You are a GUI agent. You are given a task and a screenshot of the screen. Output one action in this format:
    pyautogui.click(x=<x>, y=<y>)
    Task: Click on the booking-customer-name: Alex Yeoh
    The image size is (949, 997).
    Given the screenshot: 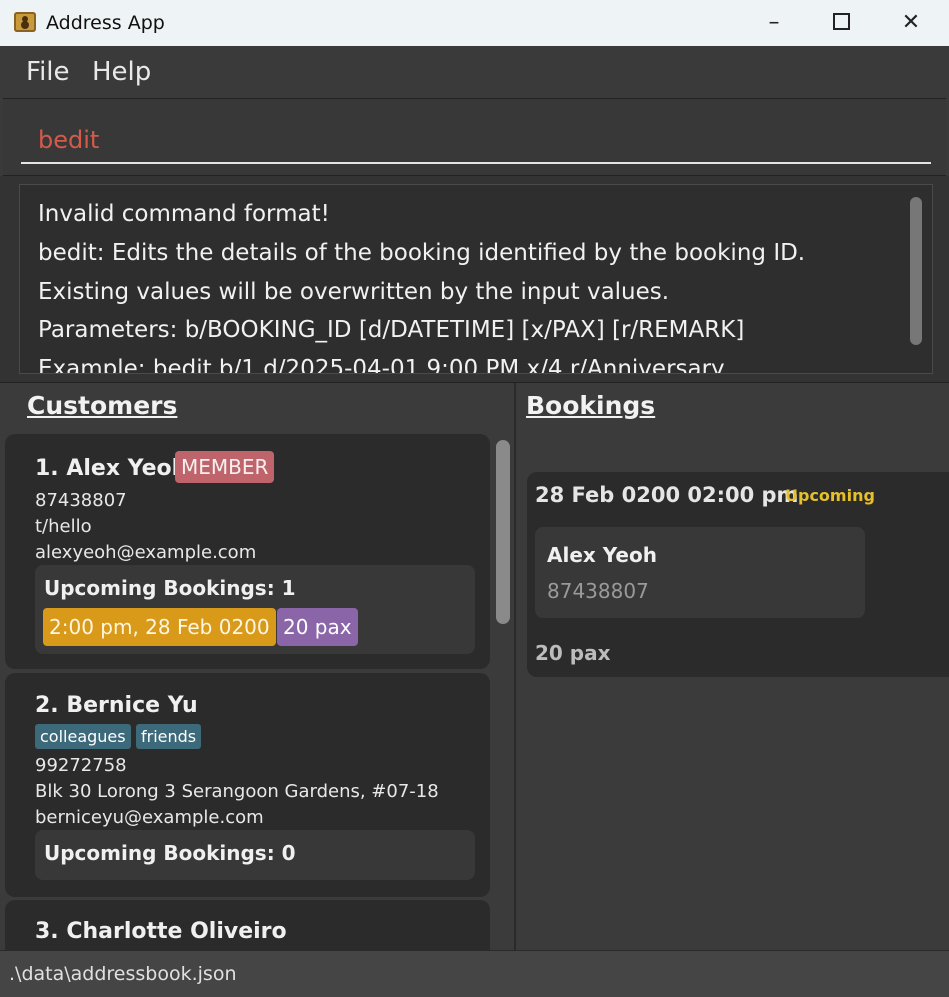 What is the action you would take?
    pyautogui.click(x=602, y=555)
    